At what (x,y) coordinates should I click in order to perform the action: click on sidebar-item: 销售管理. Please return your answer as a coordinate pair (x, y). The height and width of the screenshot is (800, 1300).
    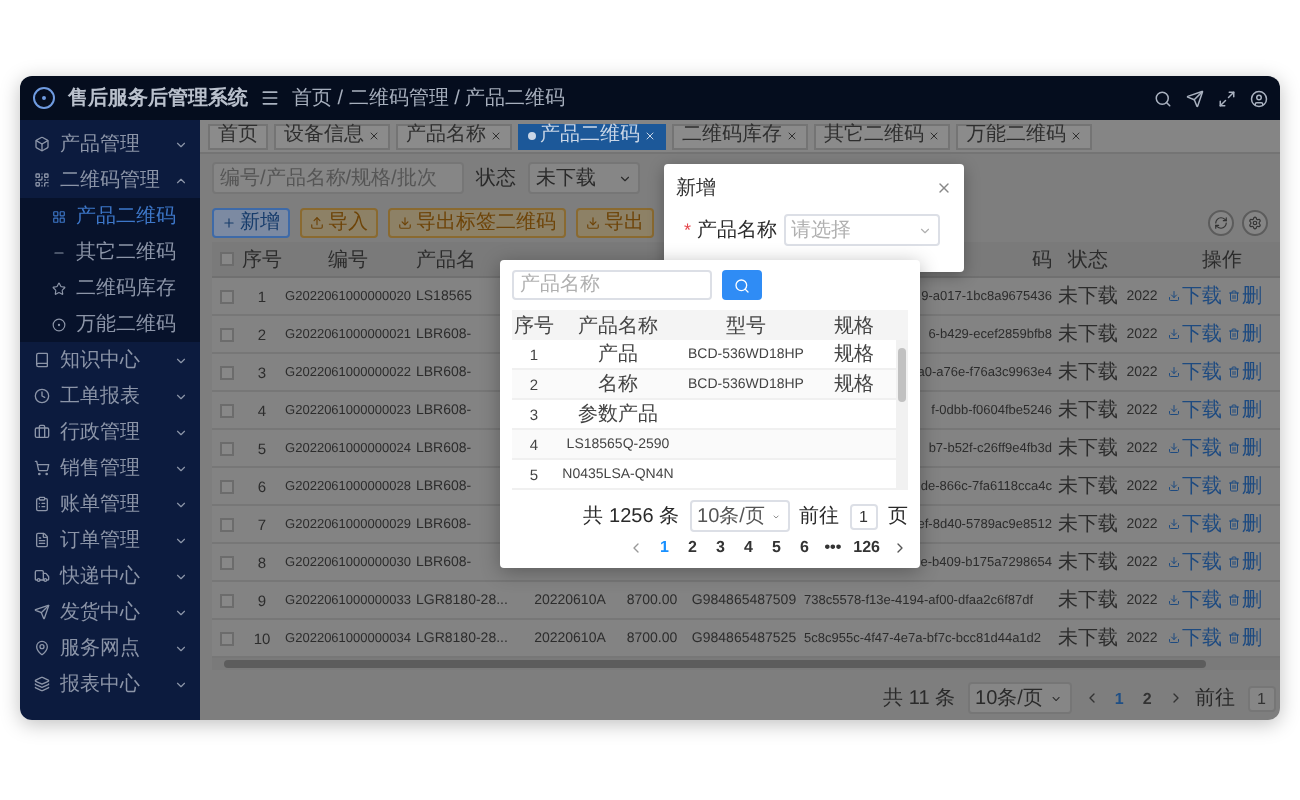
    Looking at the image, I should click on (110, 468).